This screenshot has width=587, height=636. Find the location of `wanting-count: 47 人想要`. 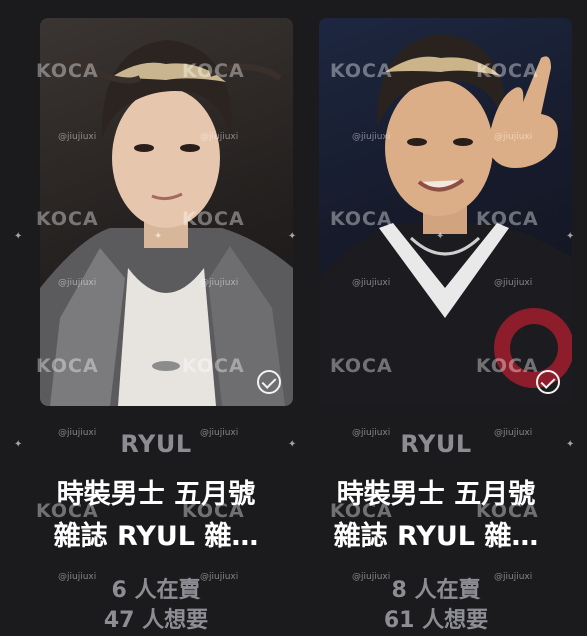

wanting-count: 47 人想要 is located at coordinates (156, 620).